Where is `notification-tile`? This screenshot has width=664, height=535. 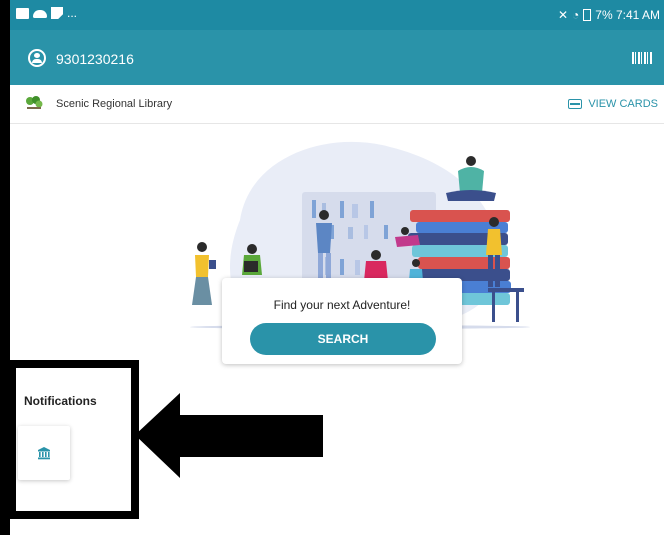 notification-tile is located at coordinates (44, 453).